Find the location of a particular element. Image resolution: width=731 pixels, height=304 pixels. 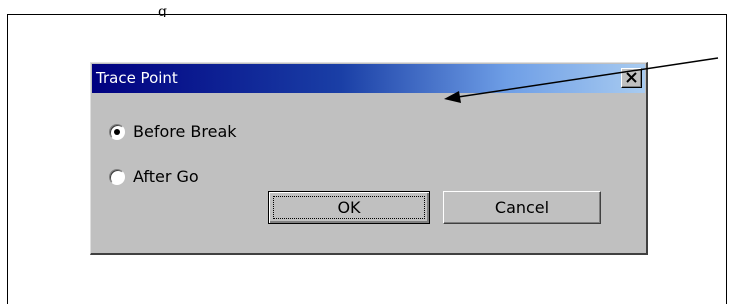

pointer-arrow-icon is located at coordinates (581, 80).